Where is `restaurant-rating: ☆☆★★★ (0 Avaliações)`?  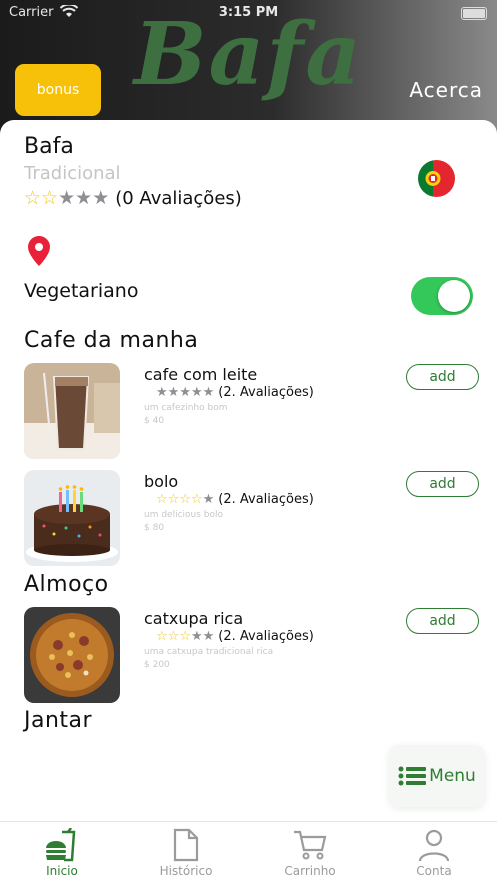
restaurant-rating: ☆☆★★★ (0 Avaliações) is located at coordinates (133, 198).